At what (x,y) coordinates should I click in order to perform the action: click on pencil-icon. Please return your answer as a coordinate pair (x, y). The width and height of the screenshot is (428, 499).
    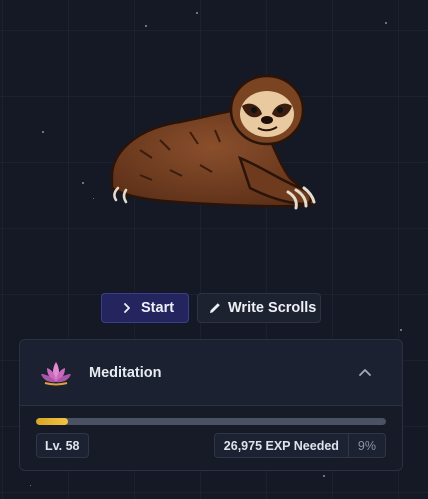
    Looking at the image, I should click on (215, 308).